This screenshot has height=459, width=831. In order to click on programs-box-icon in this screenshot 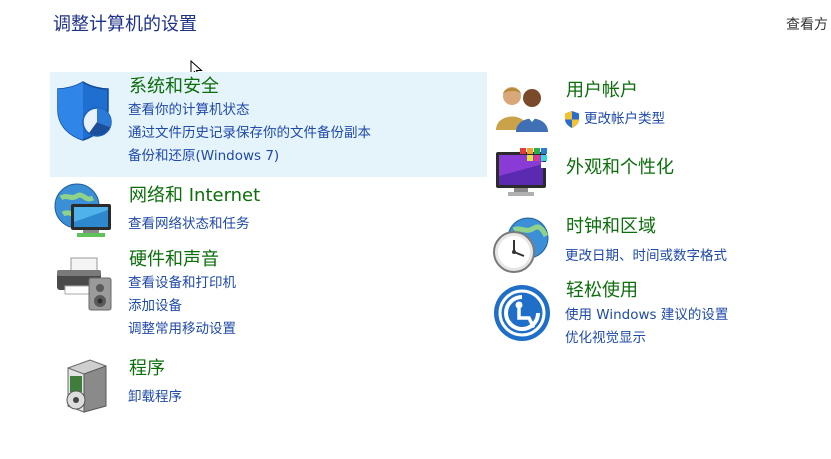, I will do `click(86, 386)`.